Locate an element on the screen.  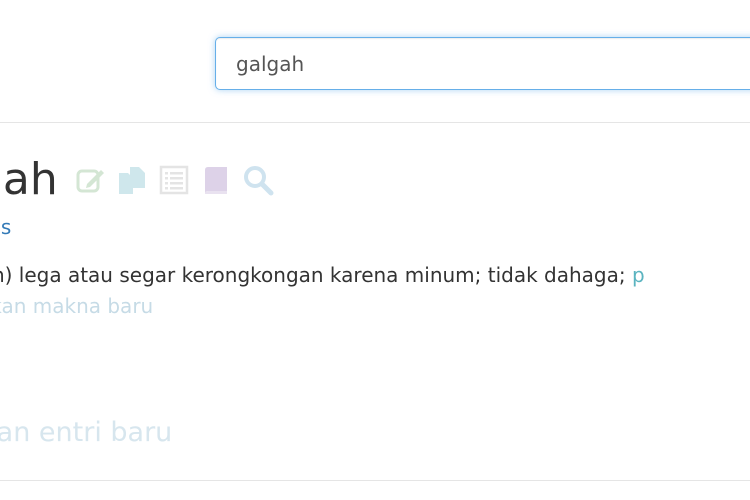
suggest-meaning-link: ulkan makna baru is located at coordinates (76, 306).